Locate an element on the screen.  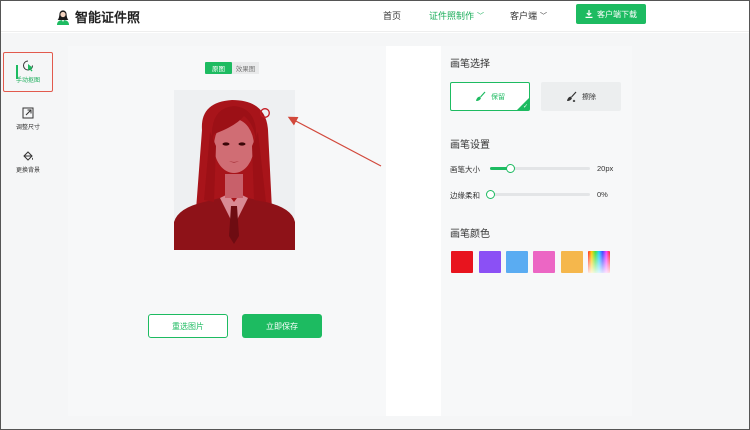
edge-softness-label: 边缘柔和 is located at coordinates (465, 195).